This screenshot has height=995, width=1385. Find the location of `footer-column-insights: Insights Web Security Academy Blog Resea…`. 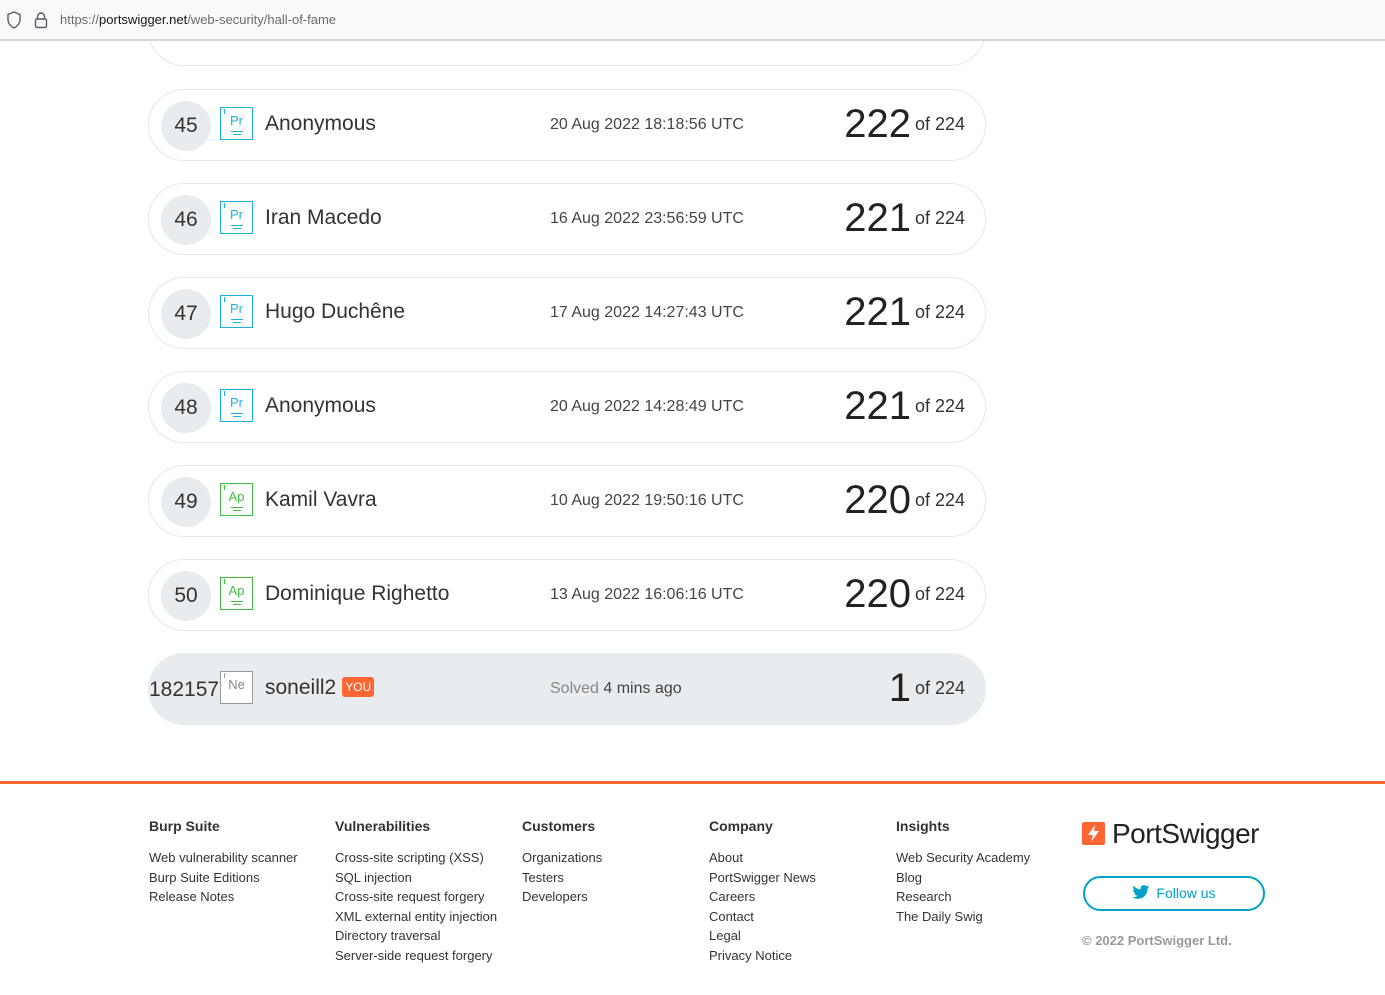

footer-column-insights: Insights Web Security Academy Blog Resea… is located at coordinates (963, 872).